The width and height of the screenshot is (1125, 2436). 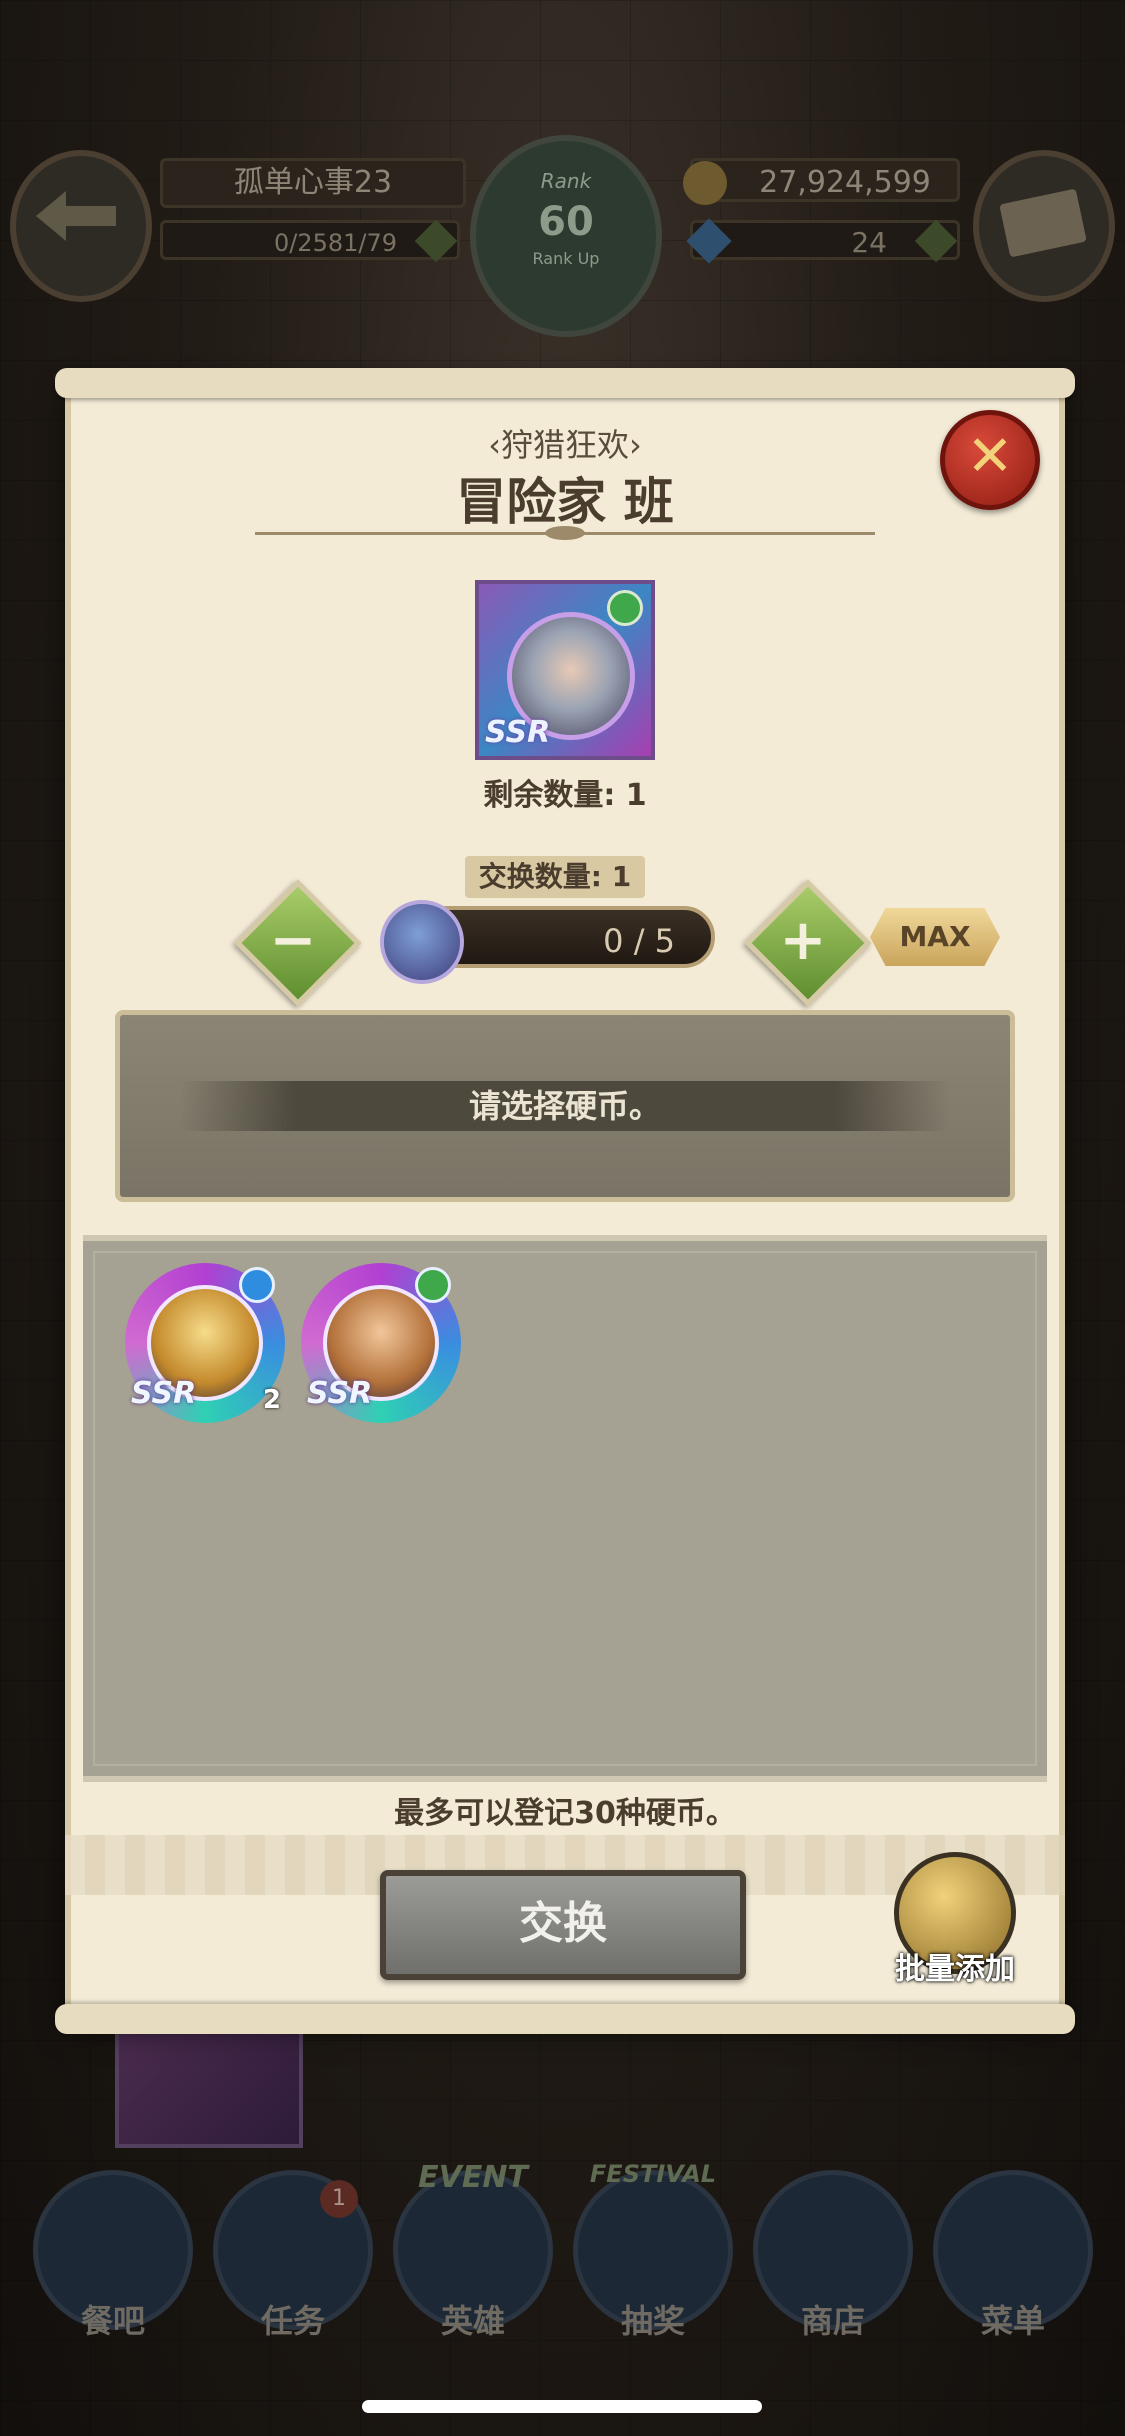 I want to click on gold-display: 27,924,599, so click(x=821, y=181).